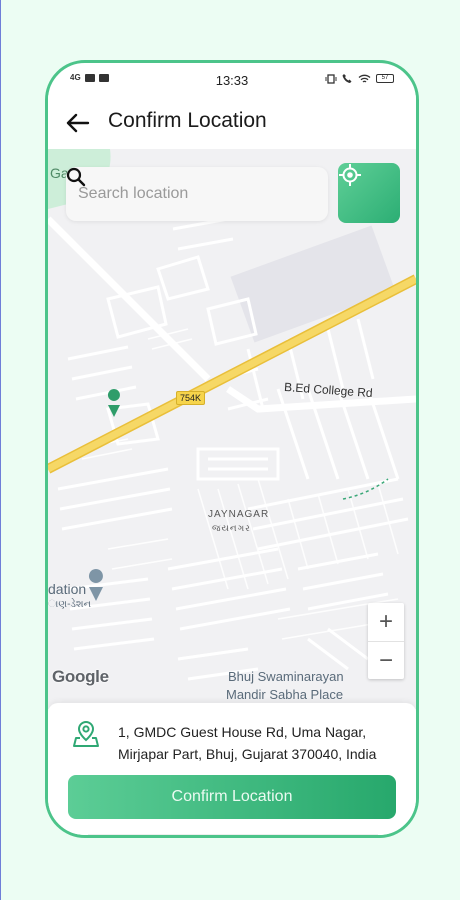 The width and height of the screenshot is (460, 900). I want to click on search-bar, so click(197, 194).